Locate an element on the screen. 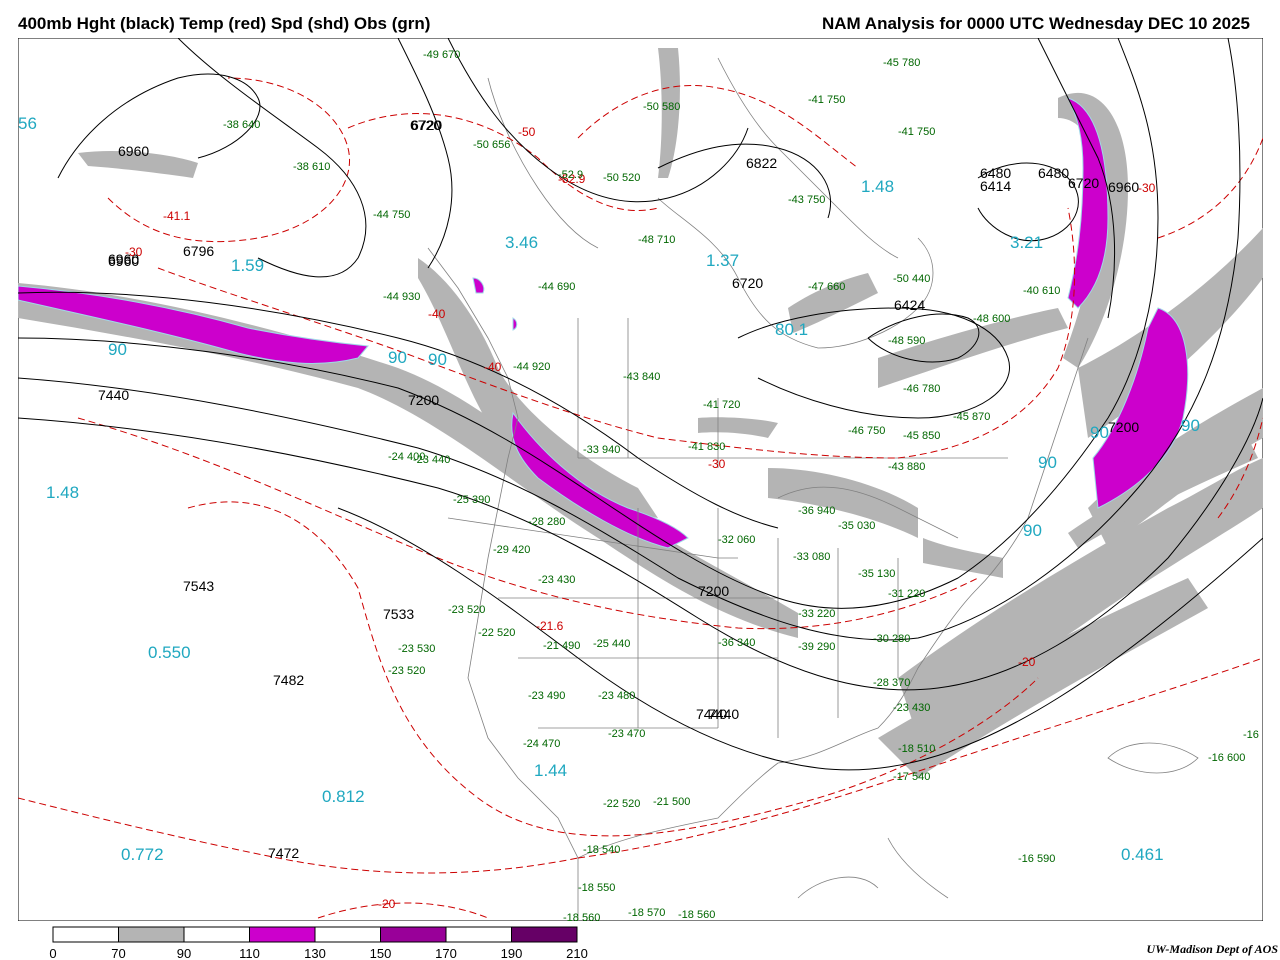 The height and width of the screenshot is (960, 1280). observation-label: -31 220 is located at coordinates (906, 594).